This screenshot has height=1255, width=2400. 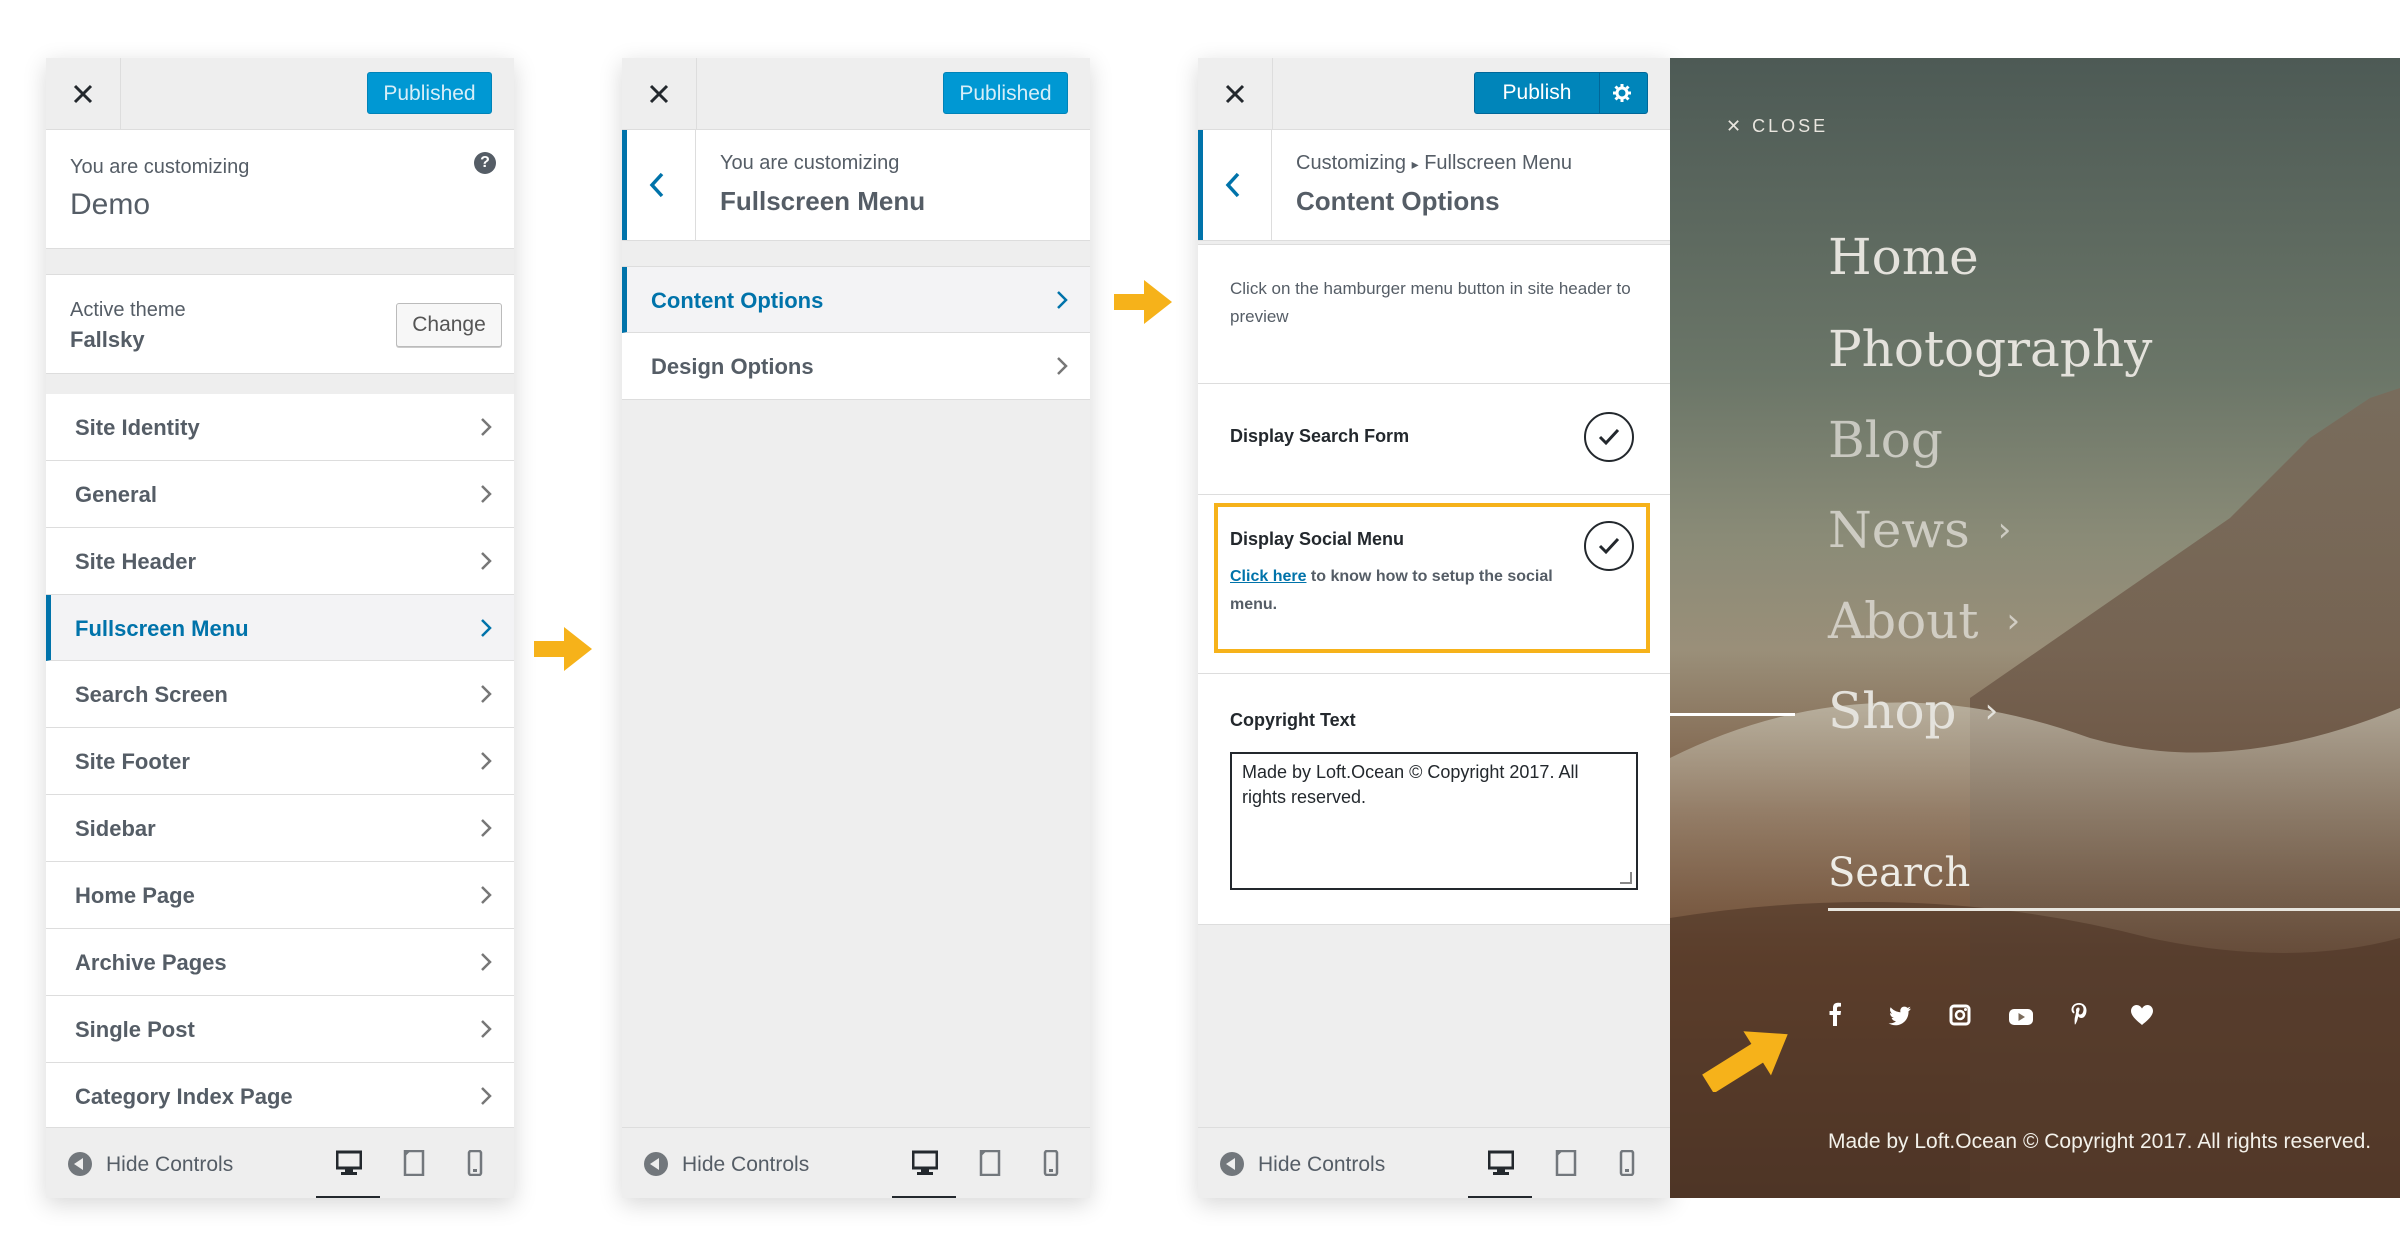 What do you see at coordinates (1745, 1061) in the screenshot?
I see `arrow-diagonal-icon` at bounding box center [1745, 1061].